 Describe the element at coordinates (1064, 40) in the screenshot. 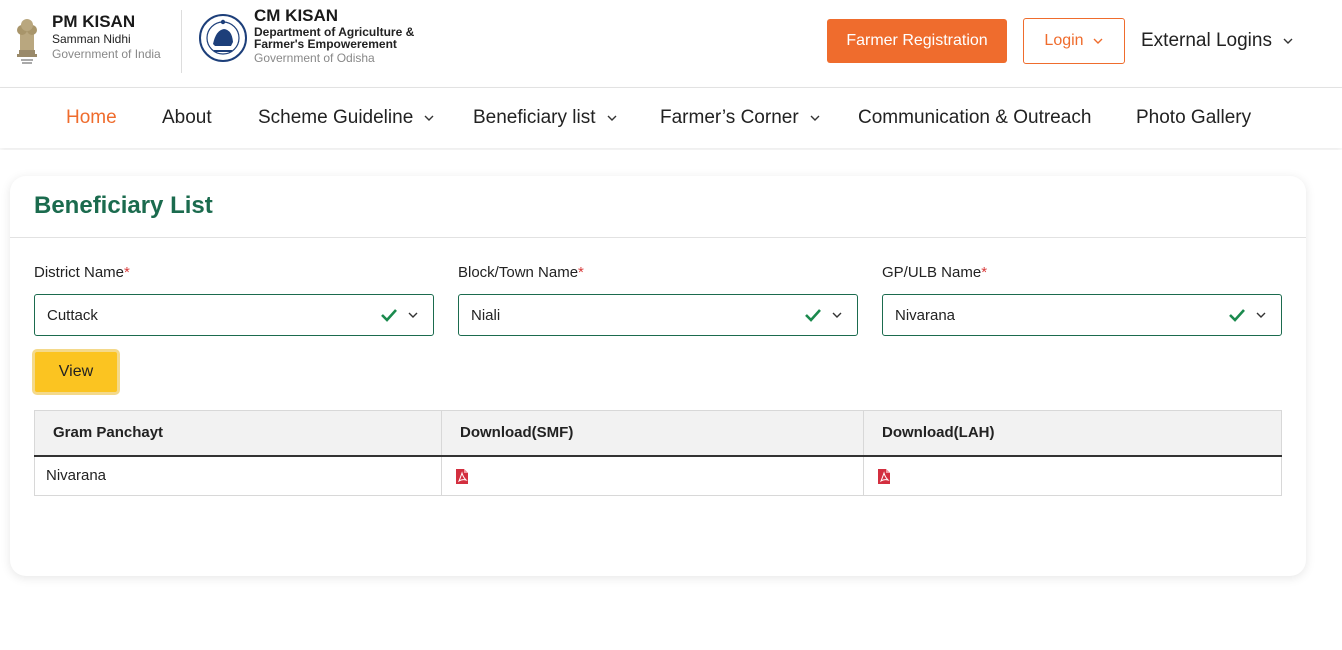

I see `login-label: Login` at that location.